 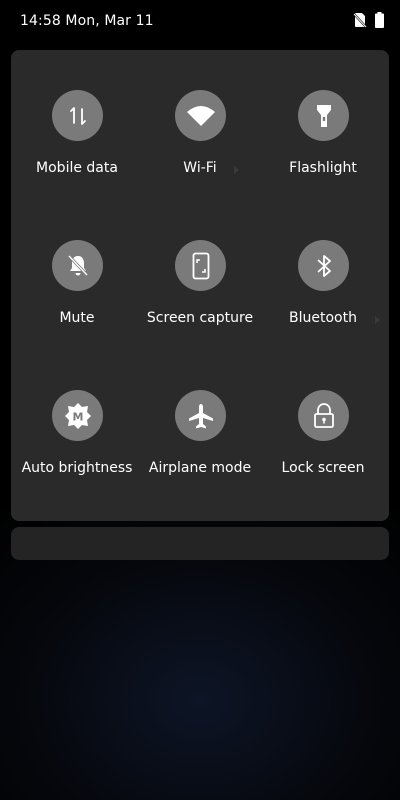 What do you see at coordinates (200, 22) in the screenshot?
I see `status-bar: 14:58 Mon, Mar 11` at bounding box center [200, 22].